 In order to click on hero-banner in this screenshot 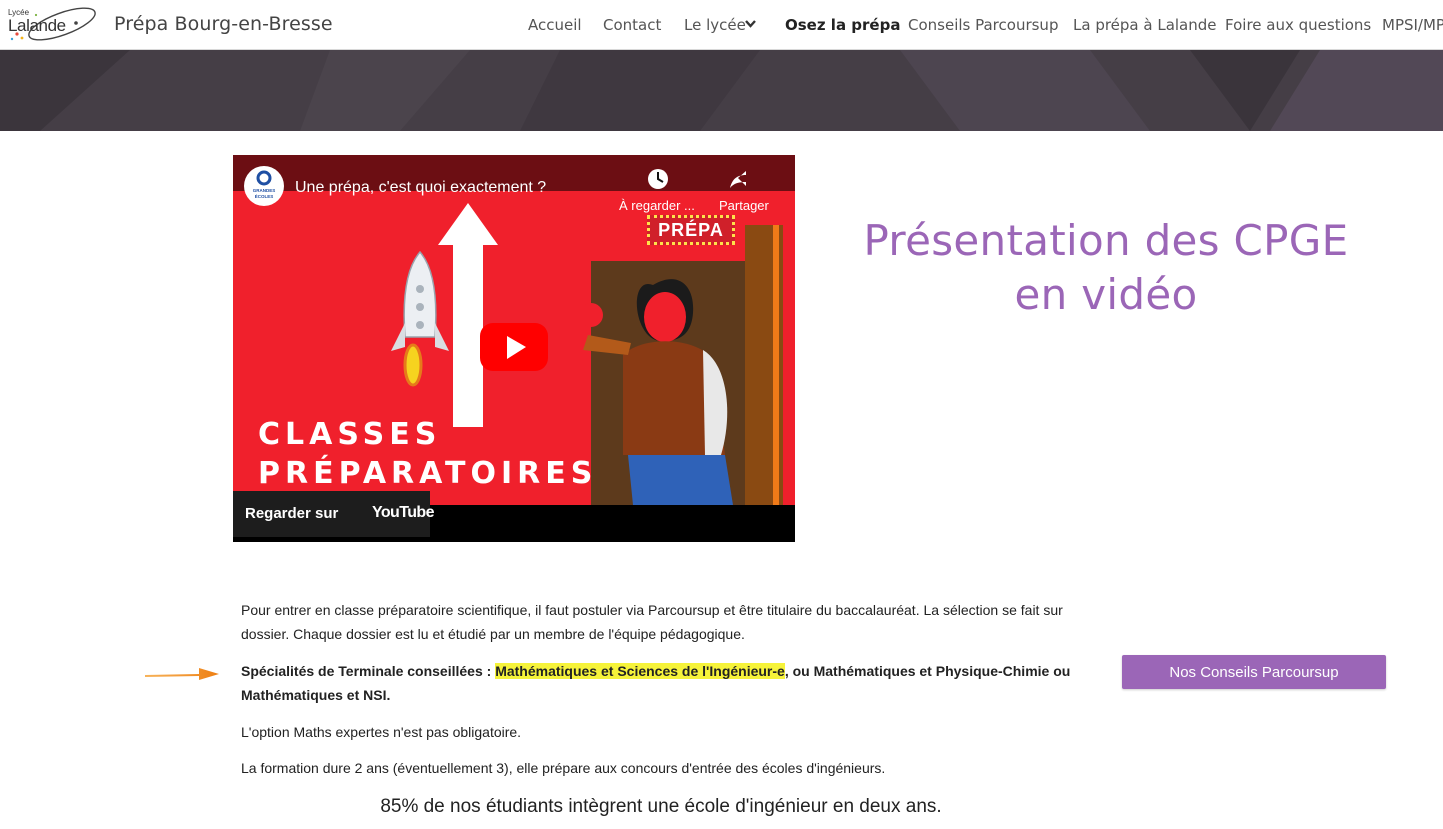, I will do `click(721, 90)`.